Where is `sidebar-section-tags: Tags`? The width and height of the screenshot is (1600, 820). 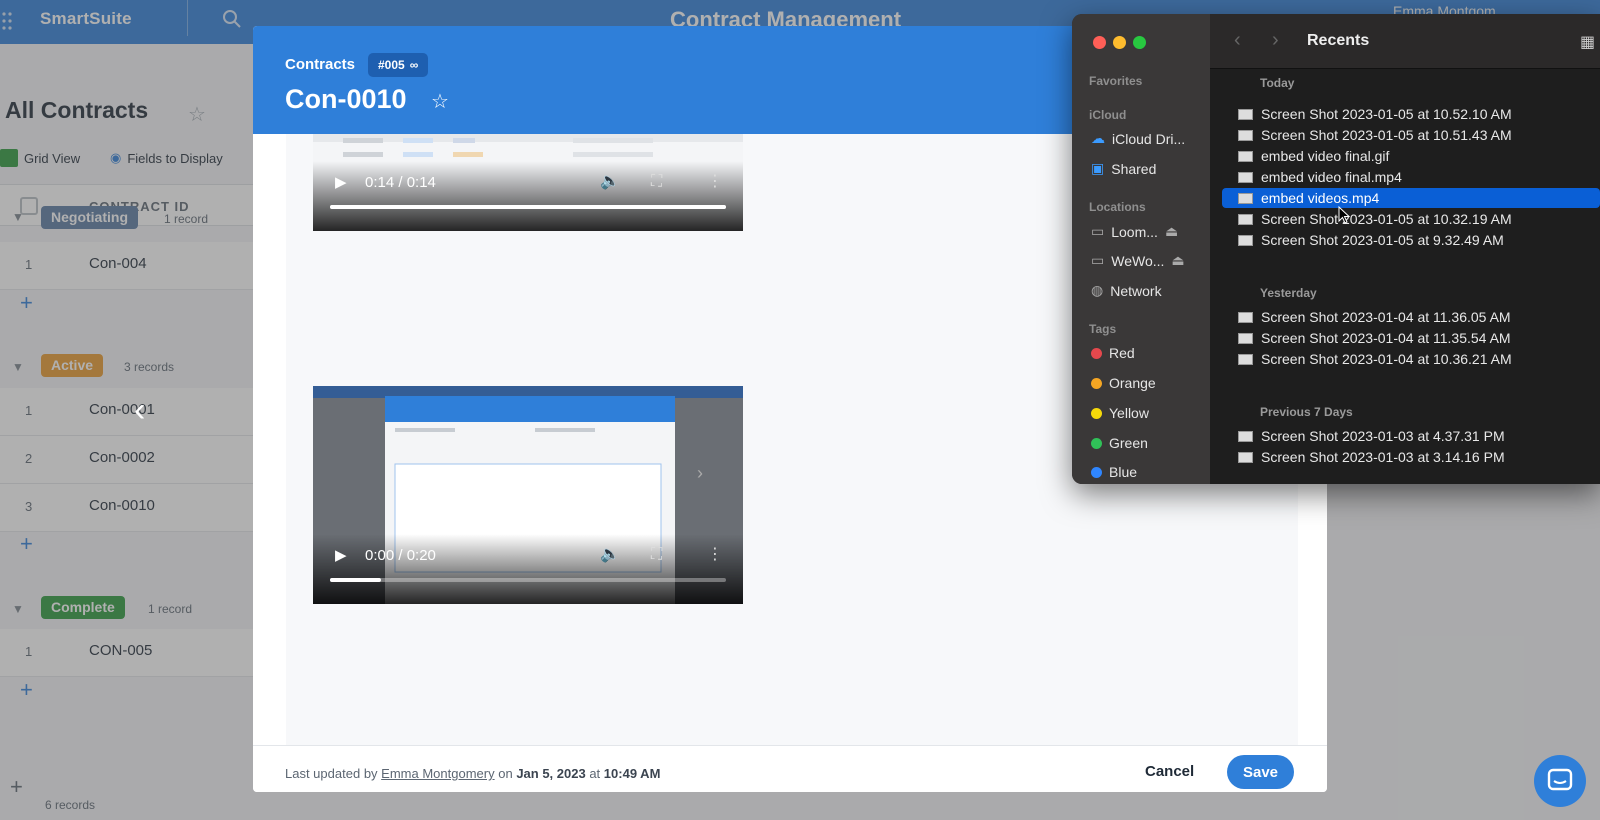 sidebar-section-tags: Tags is located at coordinates (1103, 329).